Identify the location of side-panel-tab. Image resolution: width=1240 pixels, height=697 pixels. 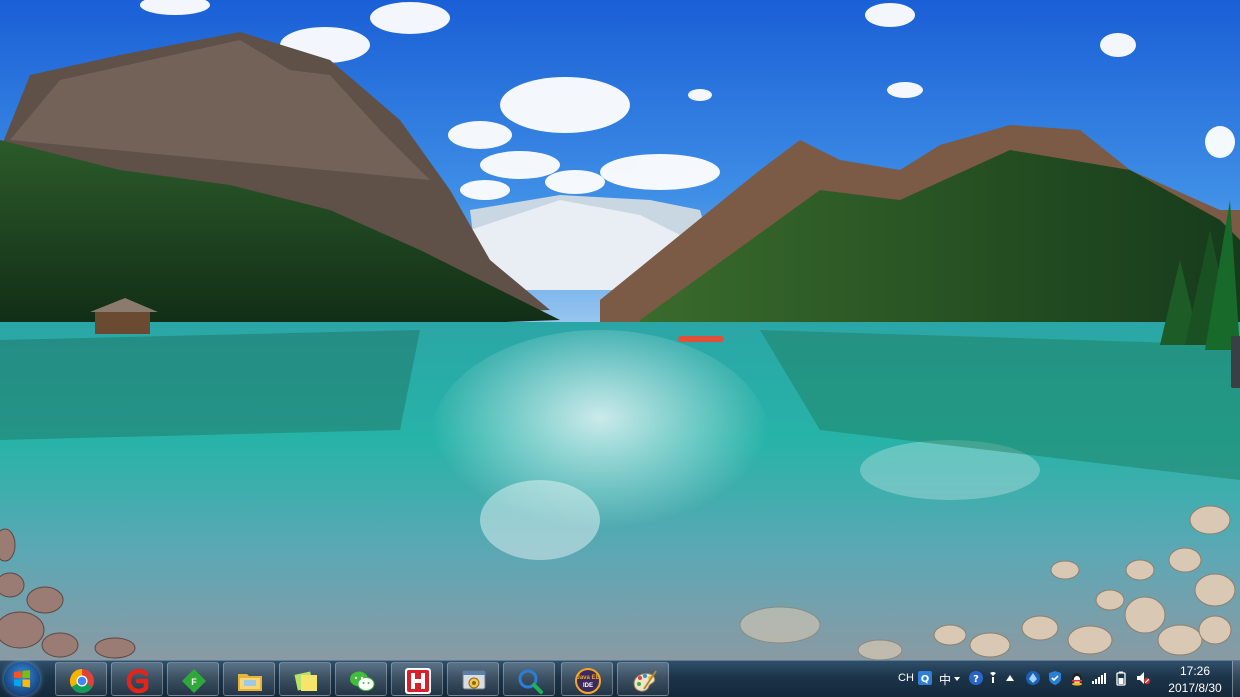
(1235, 362).